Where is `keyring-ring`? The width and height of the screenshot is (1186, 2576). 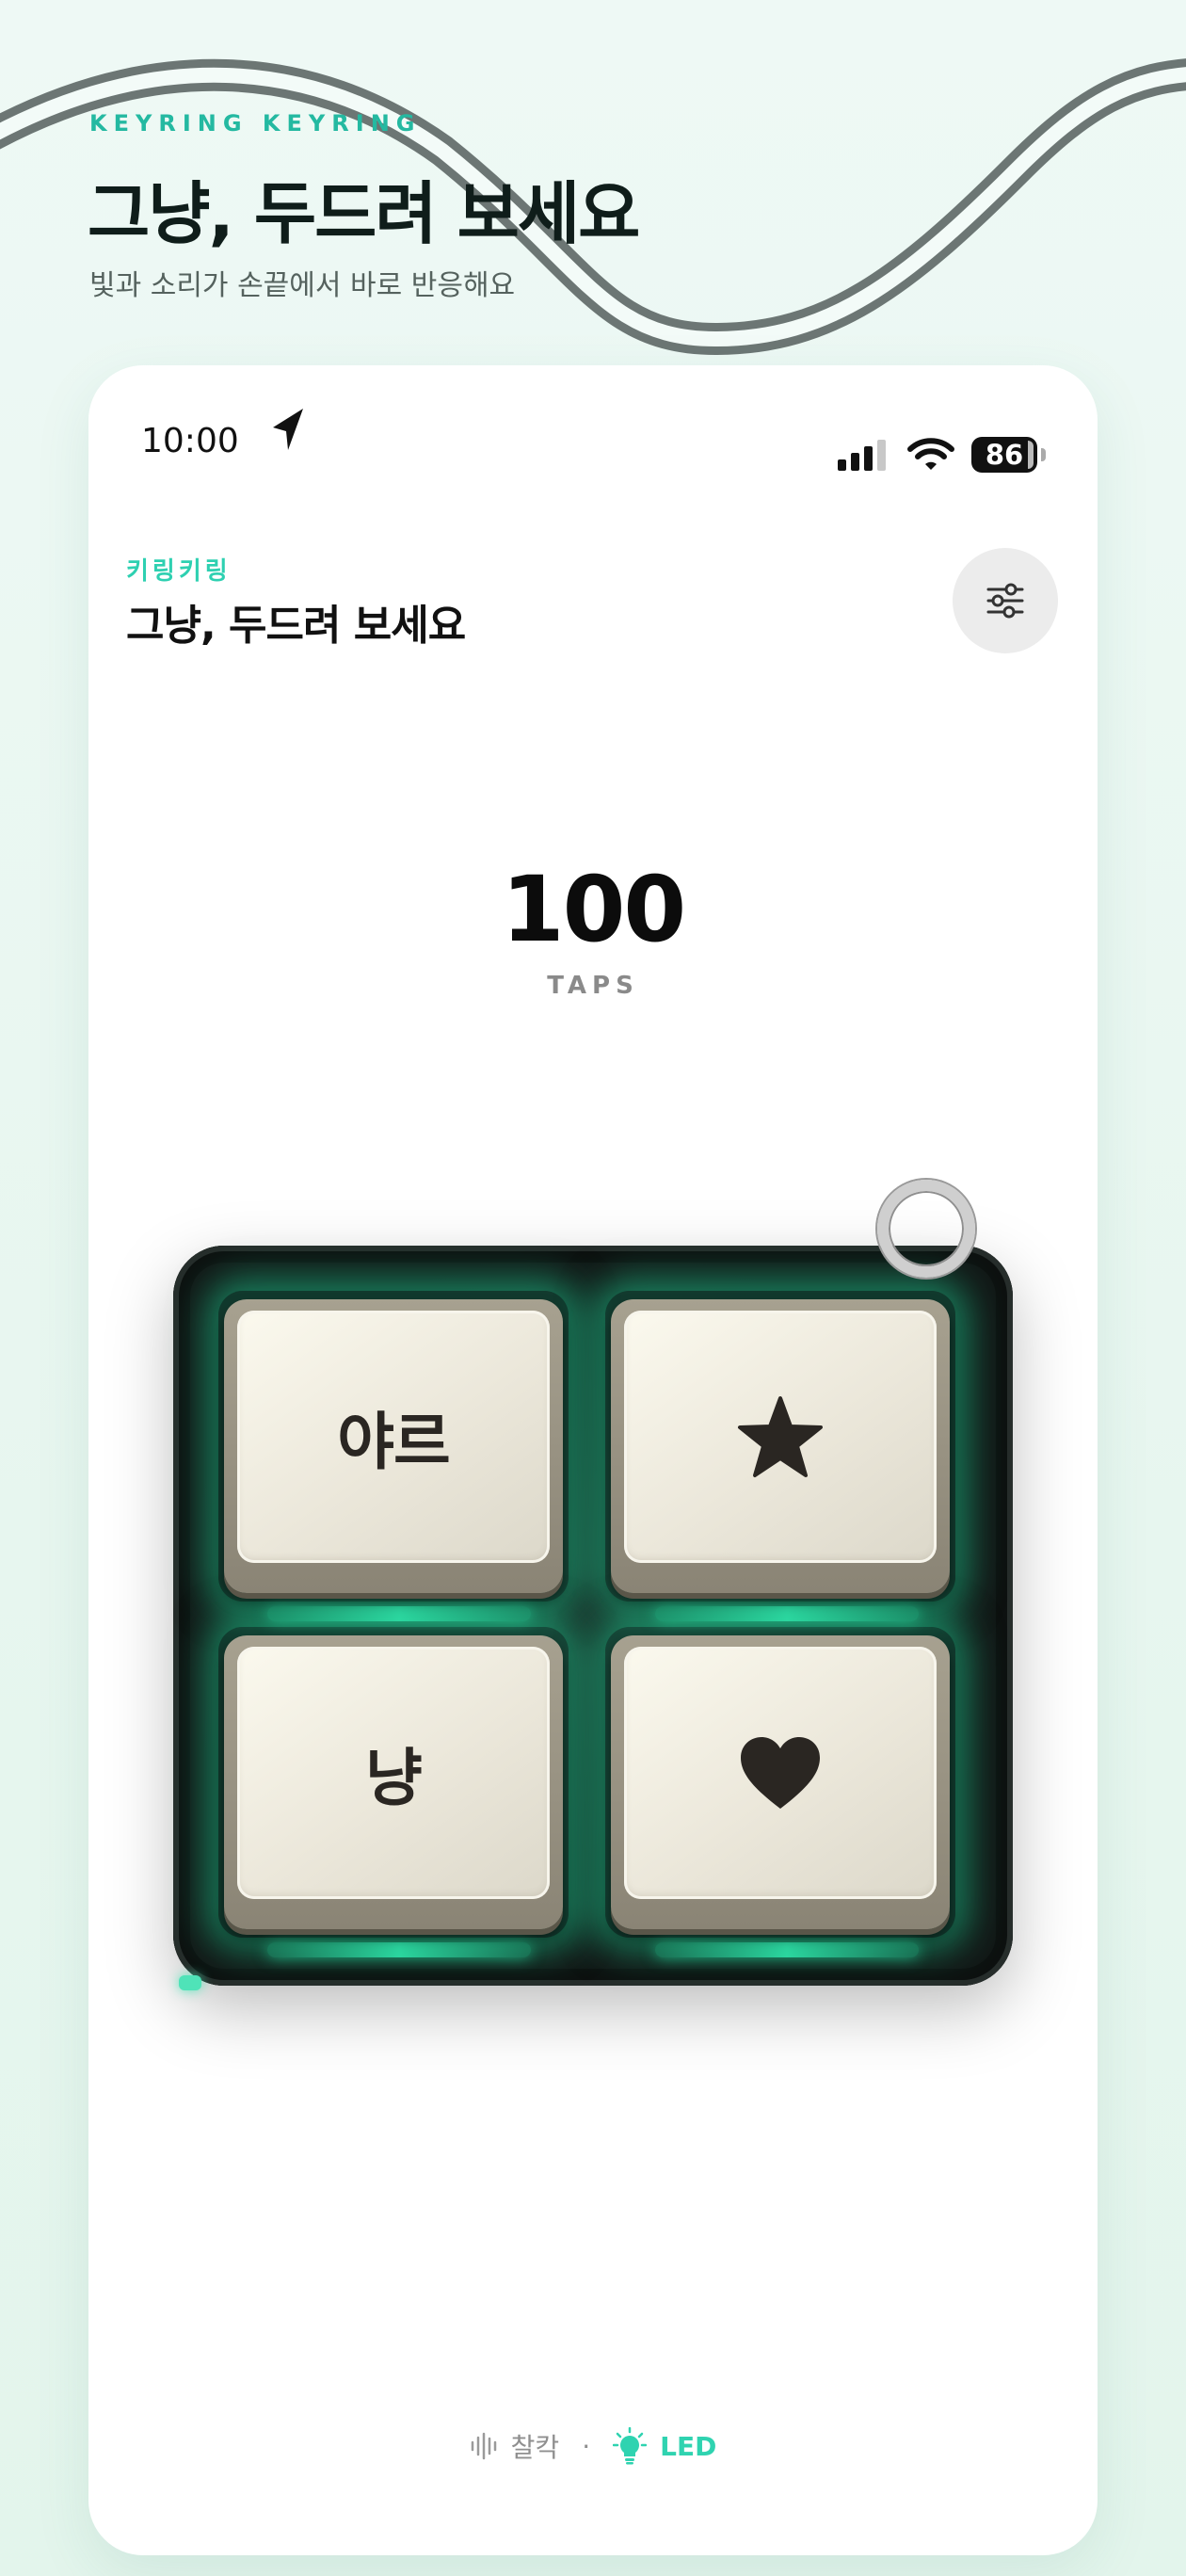 keyring-ring is located at coordinates (926, 1229).